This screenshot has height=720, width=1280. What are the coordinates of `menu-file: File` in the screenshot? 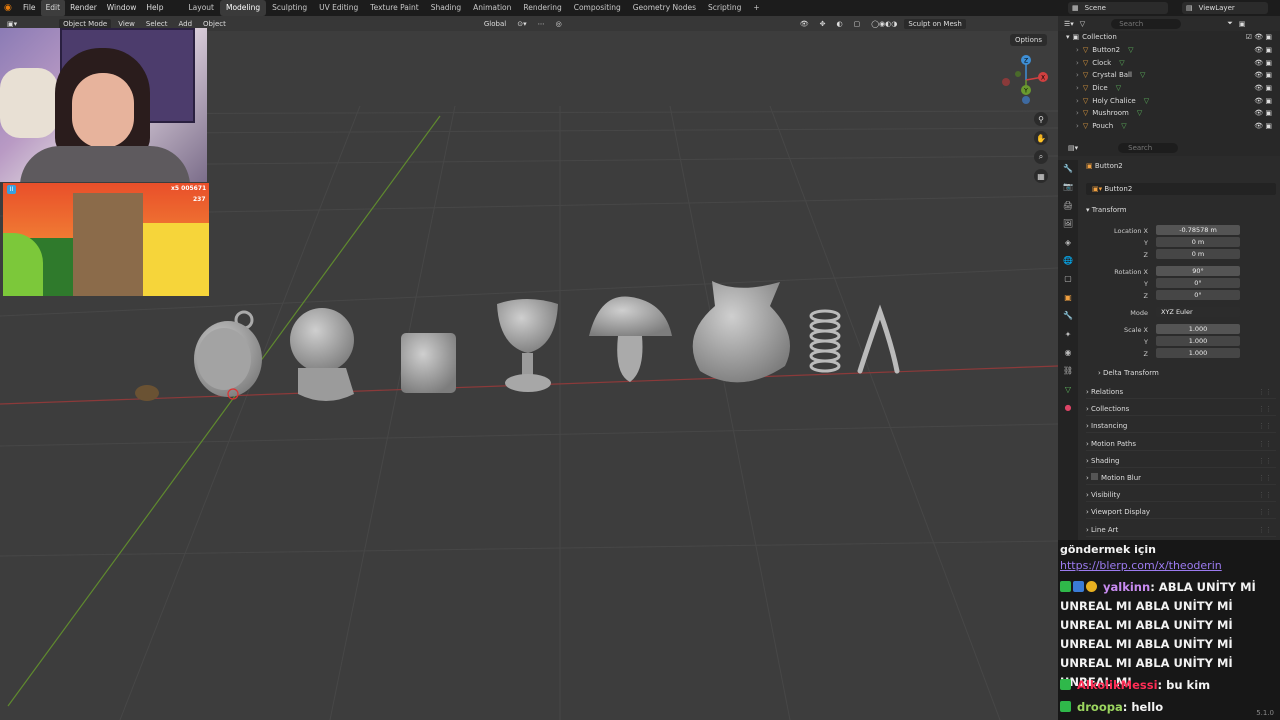 It's located at (29, 8).